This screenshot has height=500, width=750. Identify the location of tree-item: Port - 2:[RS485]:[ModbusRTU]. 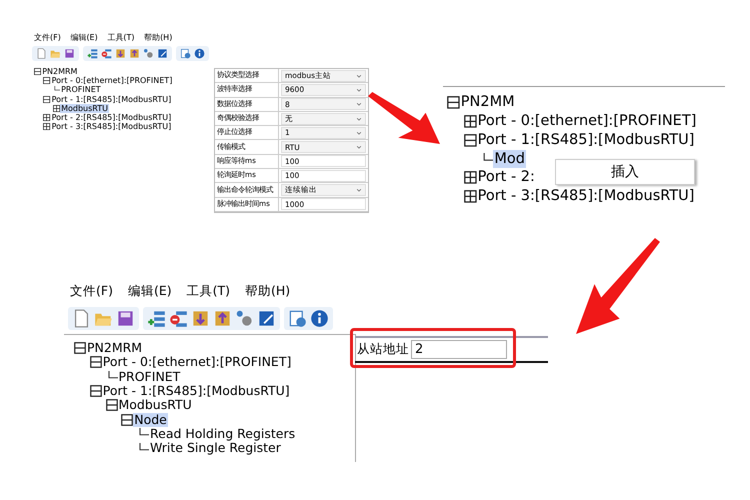
(111, 117).